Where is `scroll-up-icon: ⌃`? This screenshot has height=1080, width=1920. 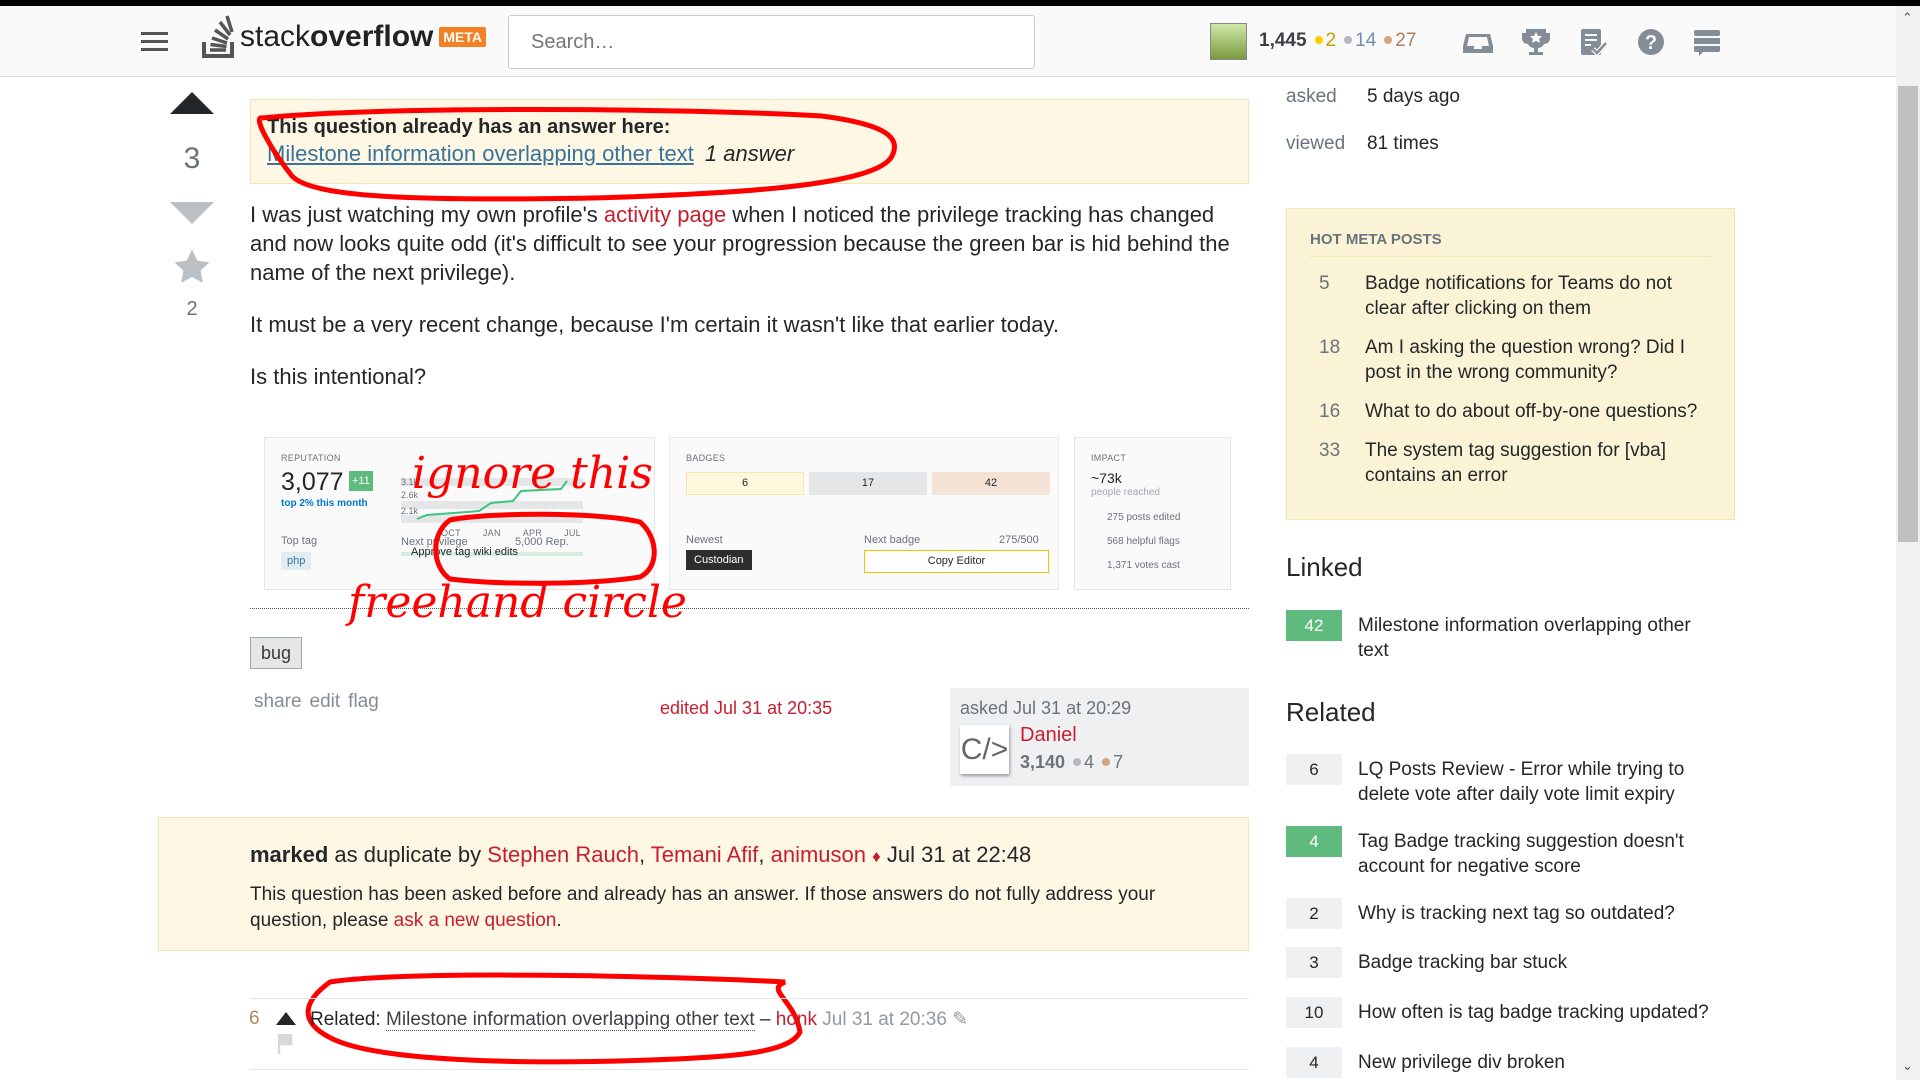 scroll-up-icon: ⌃ is located at coordinates (1907, 18).